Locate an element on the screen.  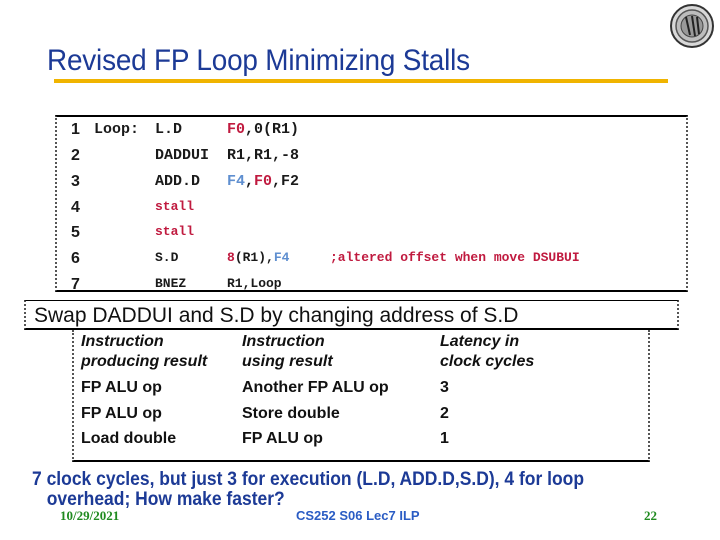
line-number: 5 is located at coordinates (75, 232).